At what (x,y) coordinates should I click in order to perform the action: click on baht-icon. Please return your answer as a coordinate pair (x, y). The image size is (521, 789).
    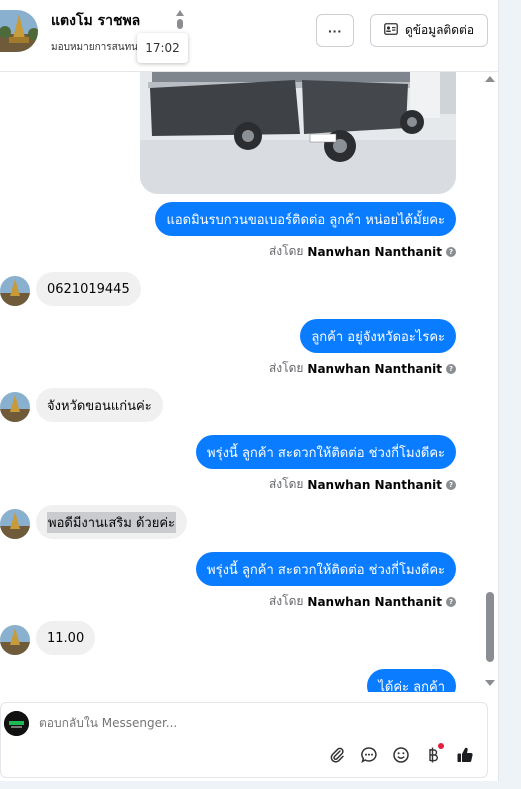
    Looking at the image, I should click on (433, 754).